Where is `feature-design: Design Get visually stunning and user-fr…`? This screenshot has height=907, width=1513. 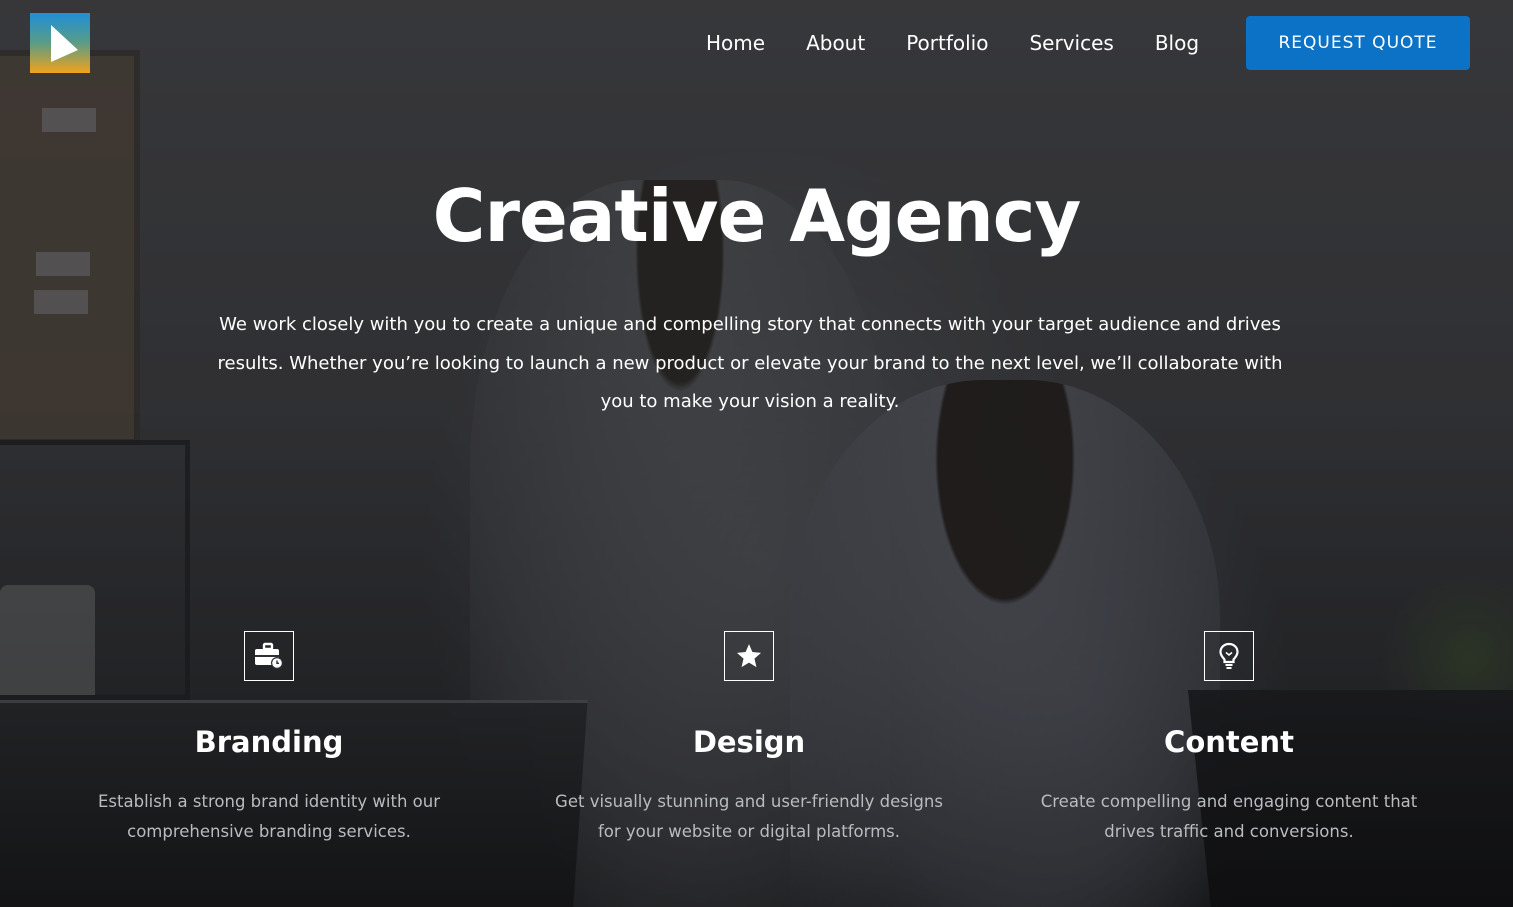 feature-design: Design Get visually stunning and user-fr… is located at coordinates (749, 739).